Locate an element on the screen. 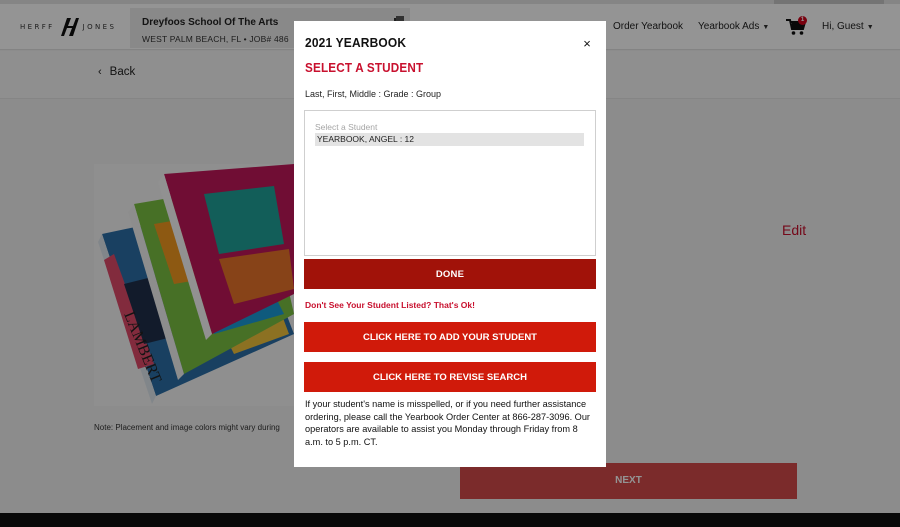 This screenshot has height=527, width=900. modal-title: 2021 YEARBOOK is located at coordinates (356, 42).